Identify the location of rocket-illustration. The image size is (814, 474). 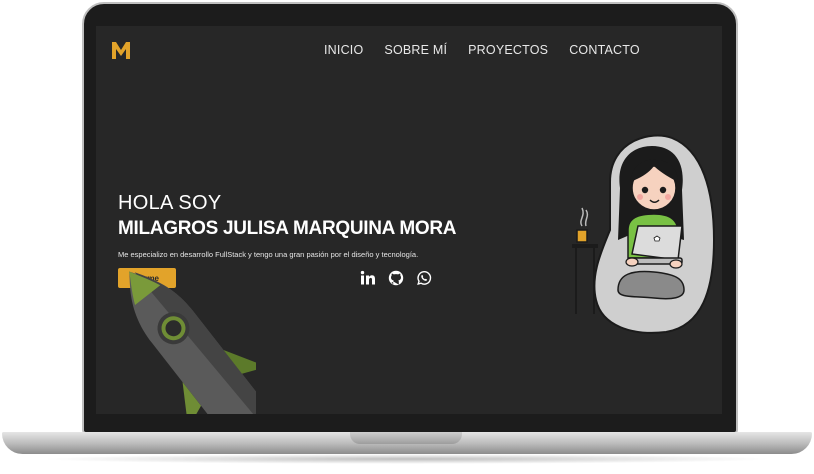
(192, 342).